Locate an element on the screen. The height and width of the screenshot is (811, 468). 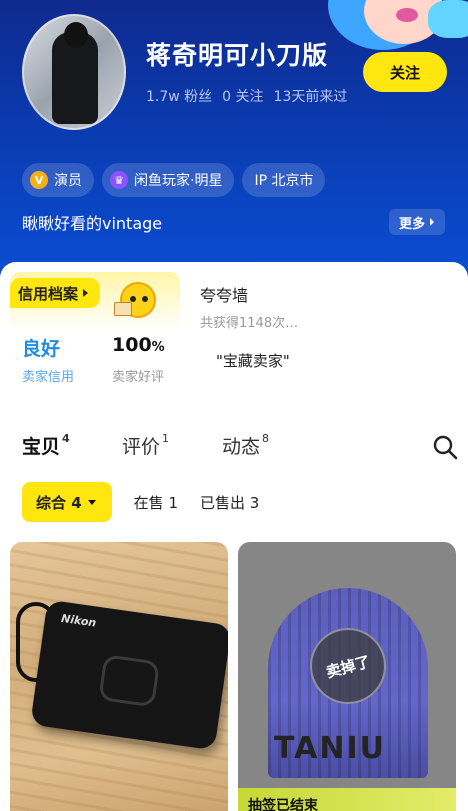
product-image-camera: Nikon is located at coordinates (129, 675).